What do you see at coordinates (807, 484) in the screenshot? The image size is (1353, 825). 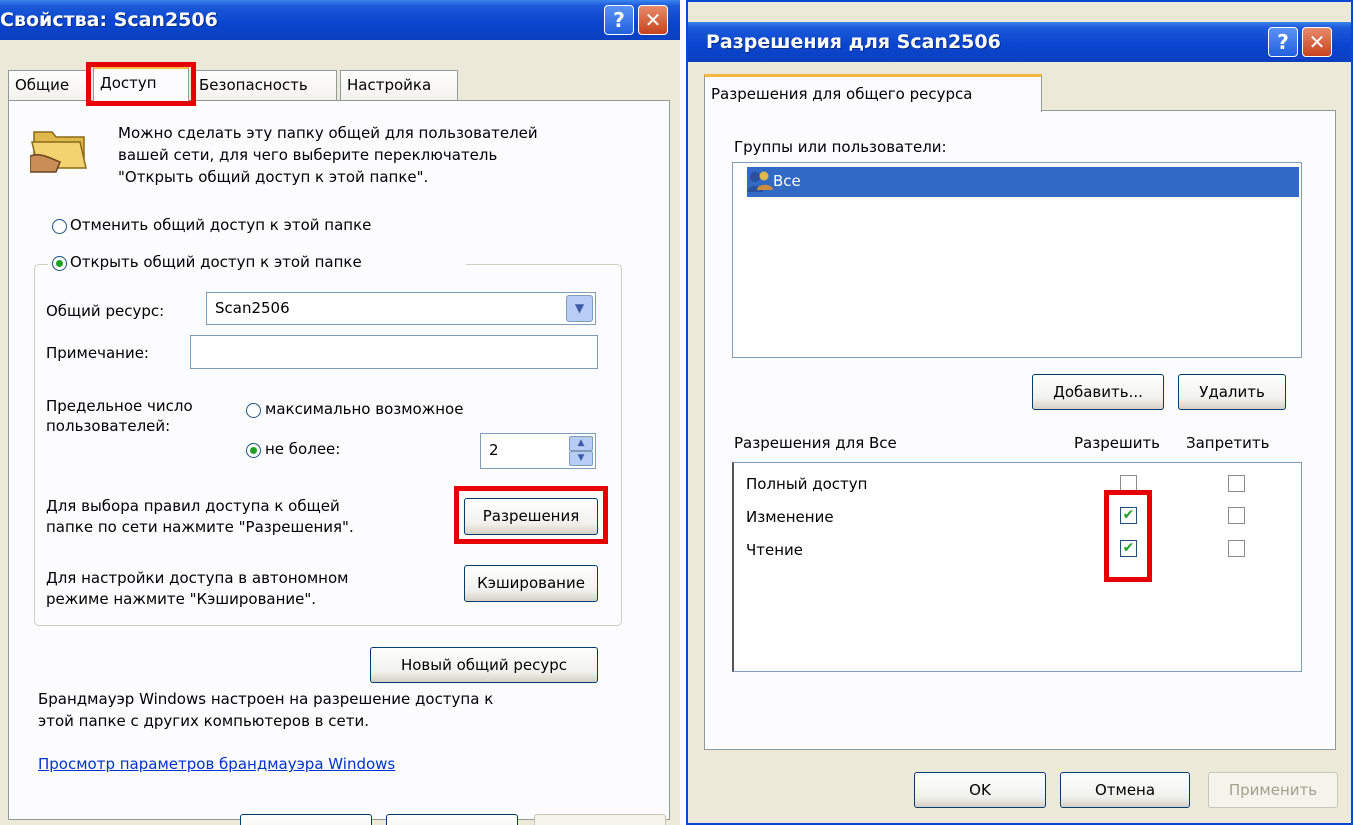 I see `permission-name: Полный доступ` at bounding box center [807, 484].